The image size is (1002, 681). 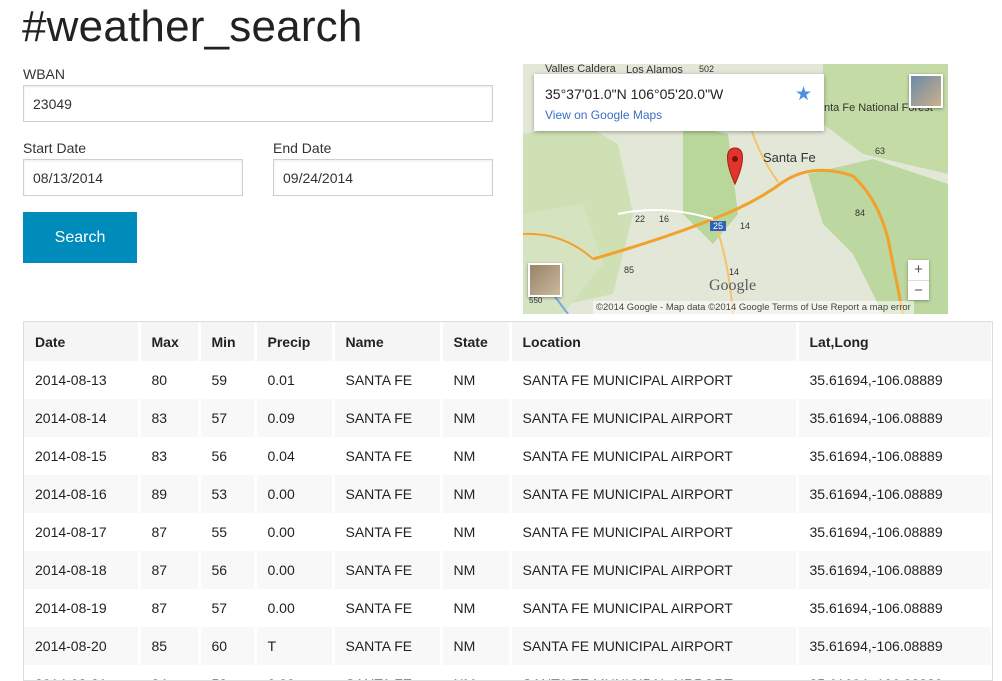 What do you see at coordinates (295, 456) in the screenshot?
I see `cell-precip: 0.04` at bounding box center [295, 456].